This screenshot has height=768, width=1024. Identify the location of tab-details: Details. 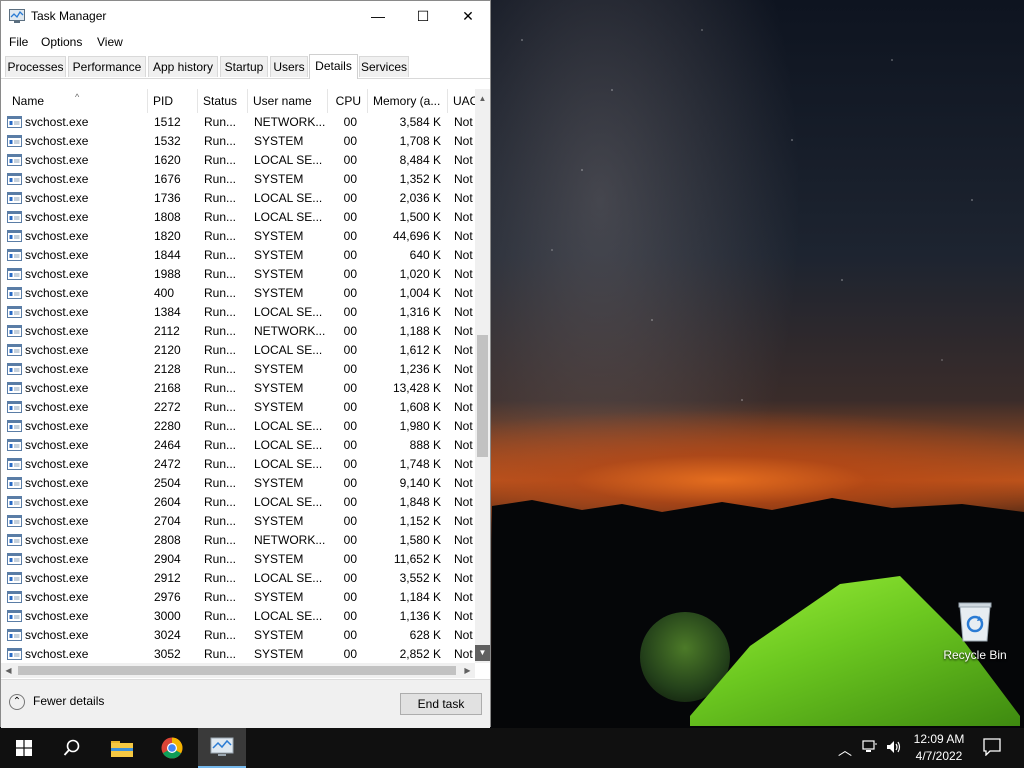
(333, 66).